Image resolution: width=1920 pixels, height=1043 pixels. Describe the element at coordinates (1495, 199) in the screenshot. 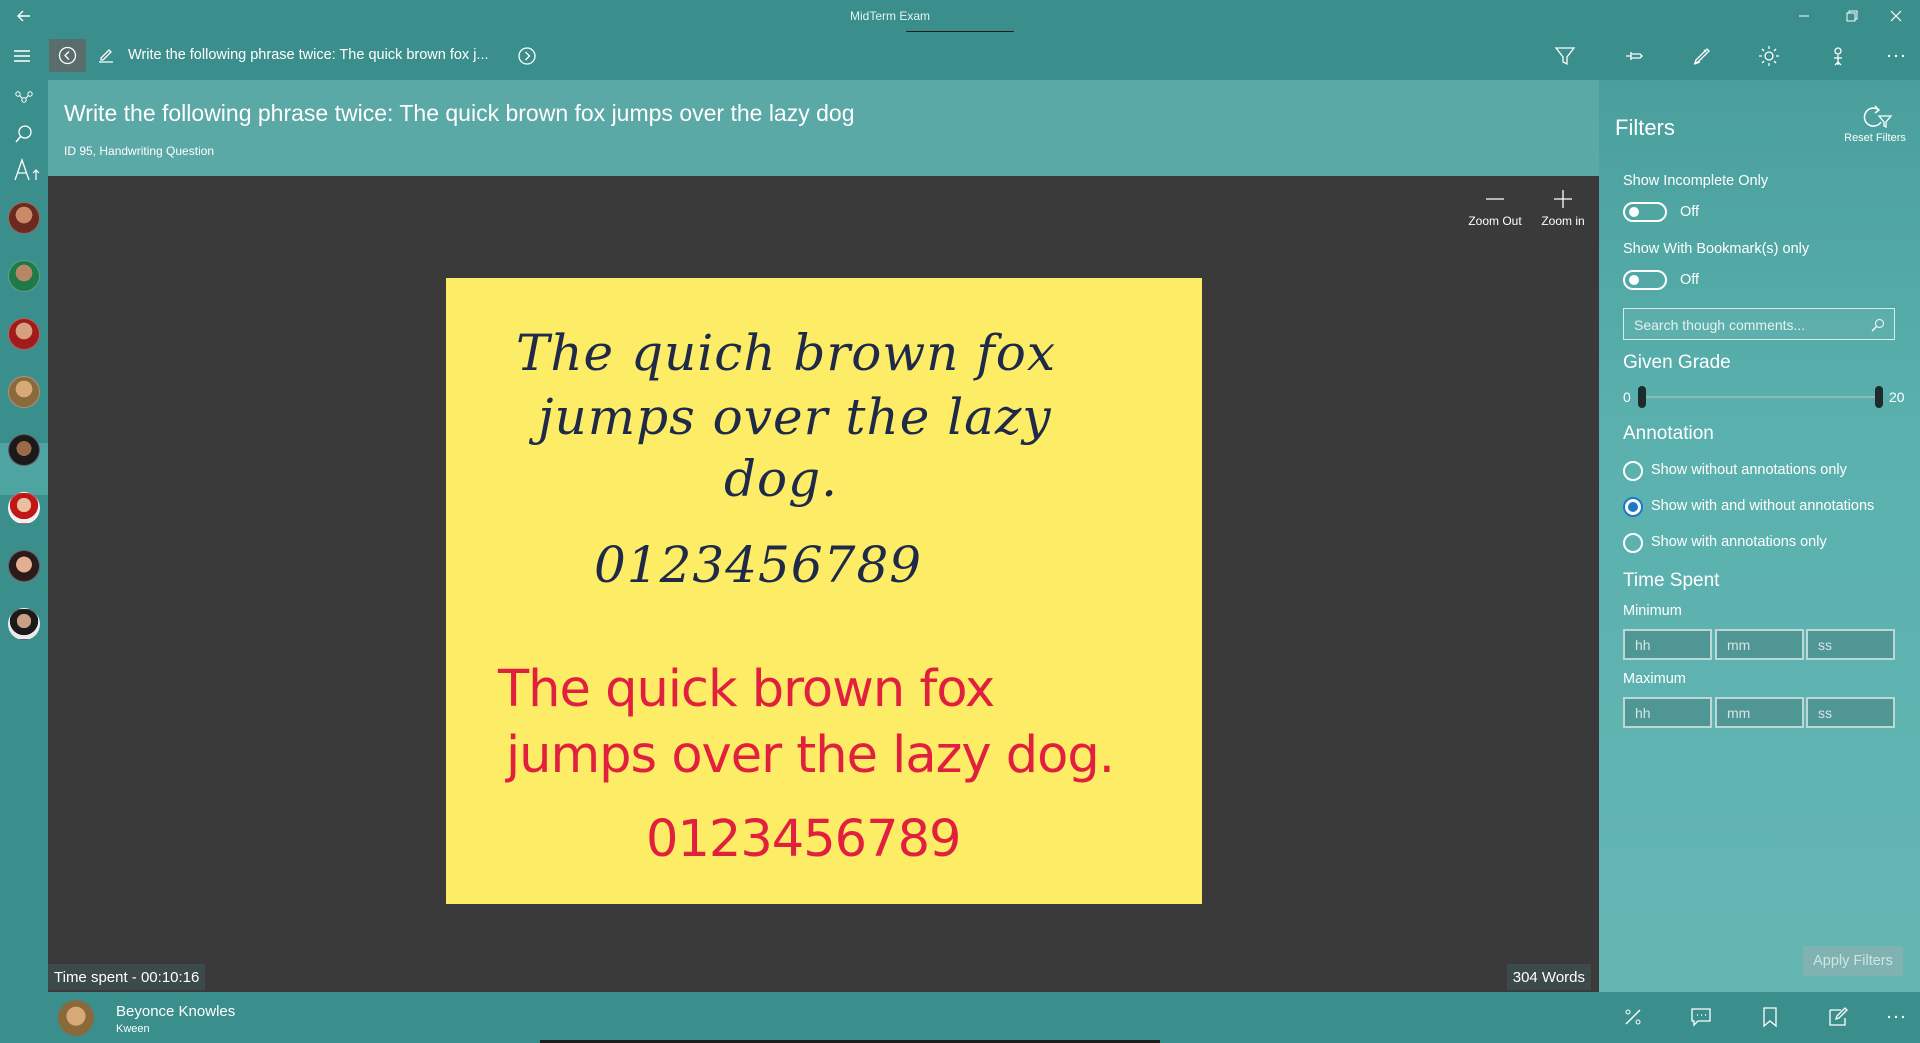

I see `minus-icon` at that location.